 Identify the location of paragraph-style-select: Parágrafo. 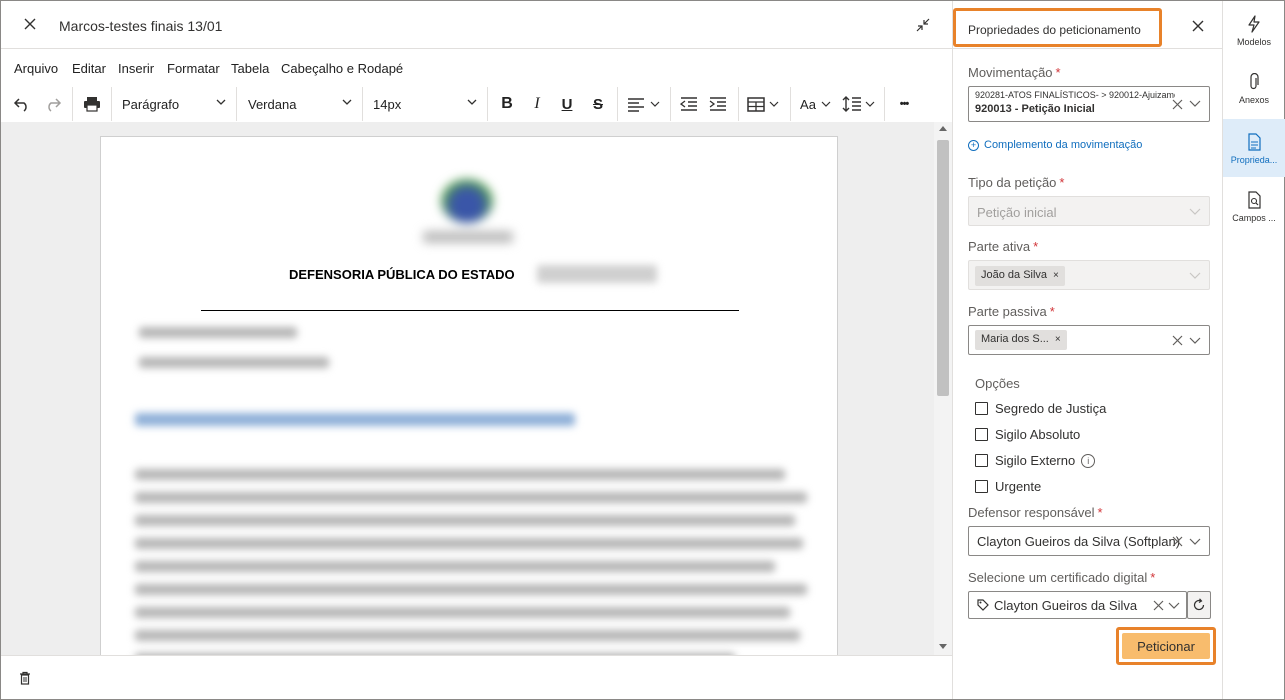
(174, 104).